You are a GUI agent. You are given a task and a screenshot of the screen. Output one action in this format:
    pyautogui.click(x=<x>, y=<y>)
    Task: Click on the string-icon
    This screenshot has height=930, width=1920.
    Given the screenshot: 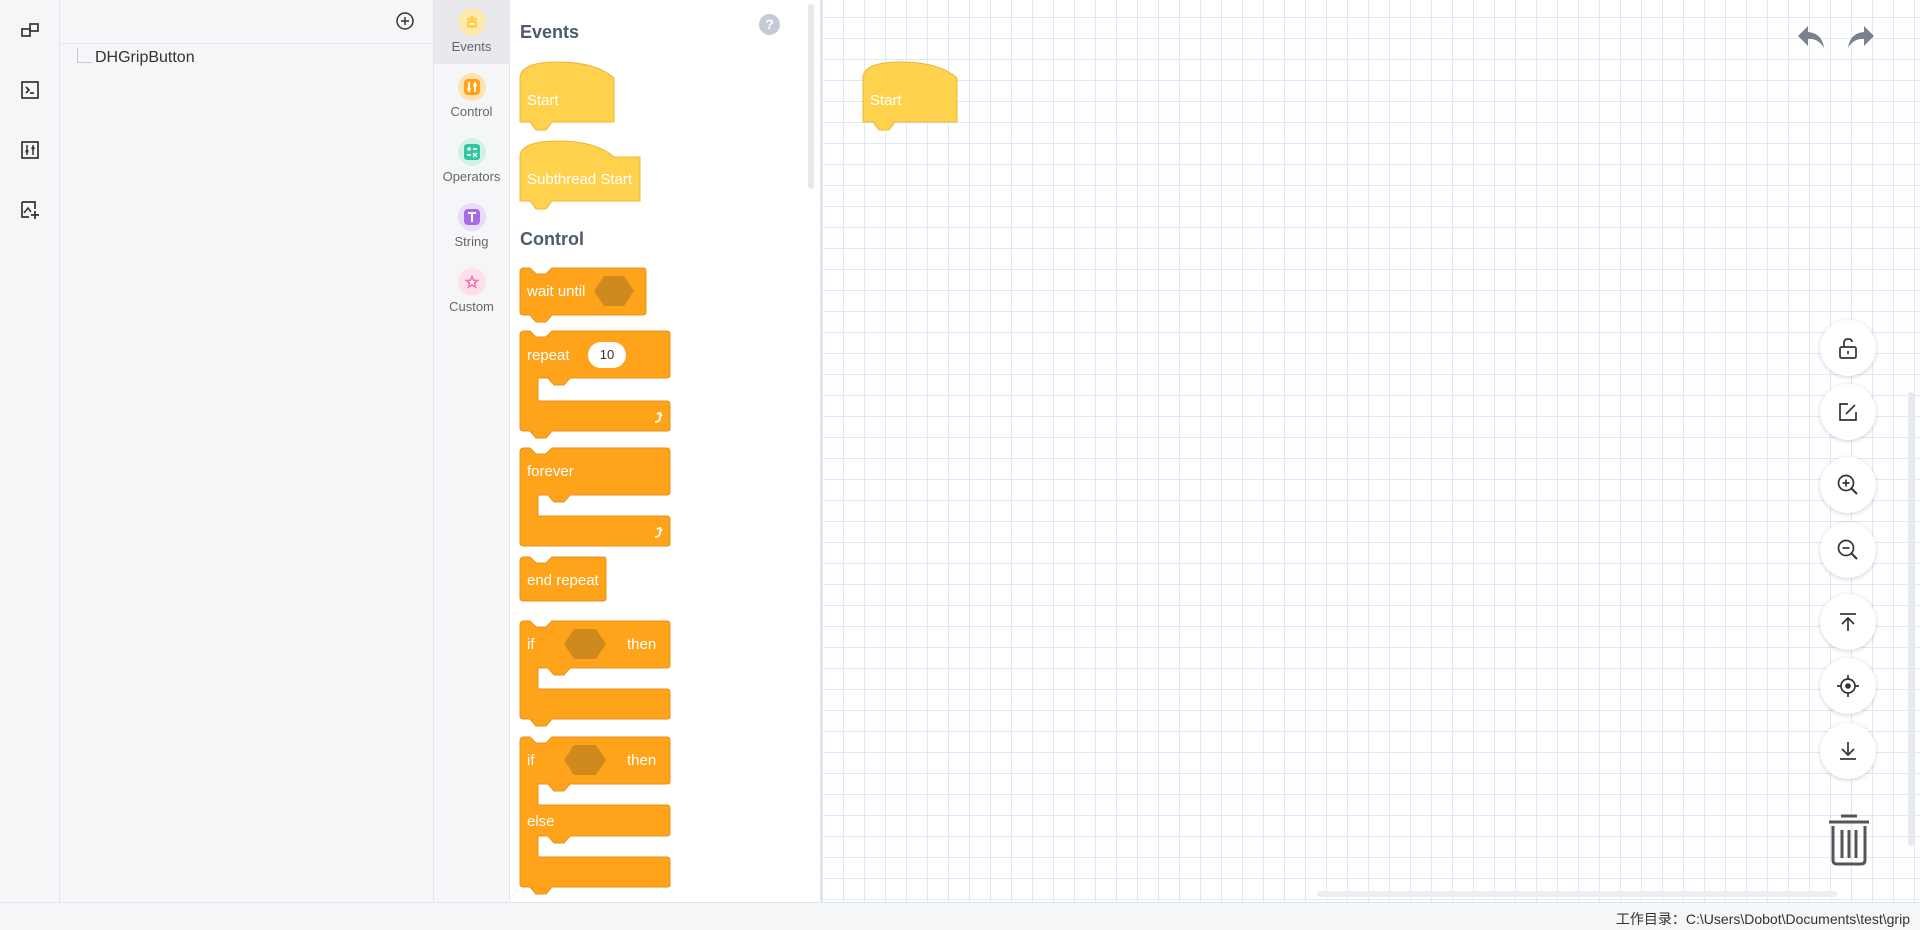 What is the action you would take?
    pyautogui.click(x=471, y=217)
    